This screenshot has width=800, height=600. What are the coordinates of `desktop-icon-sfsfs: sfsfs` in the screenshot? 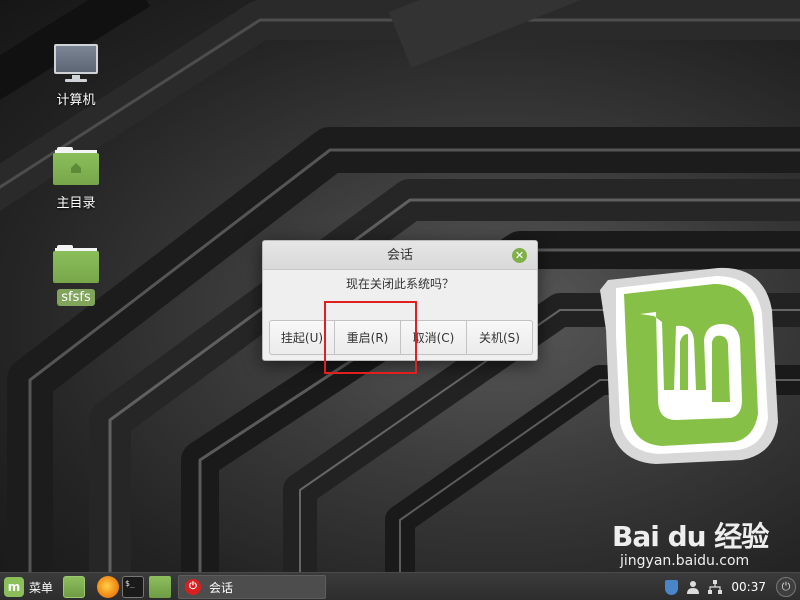 It's located at (76, 275).